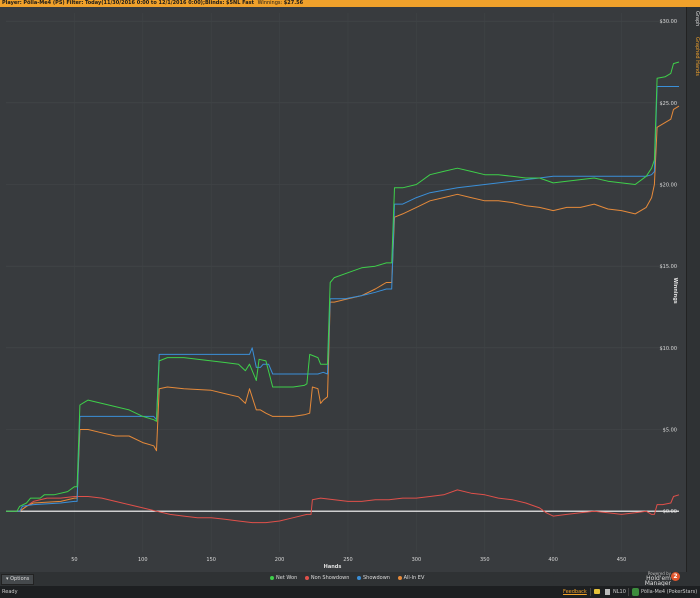  What do you see at coordinates (333, 567) in the screenshot?
I see `x-axis-label: Hands` at bounding box center [333, 567].